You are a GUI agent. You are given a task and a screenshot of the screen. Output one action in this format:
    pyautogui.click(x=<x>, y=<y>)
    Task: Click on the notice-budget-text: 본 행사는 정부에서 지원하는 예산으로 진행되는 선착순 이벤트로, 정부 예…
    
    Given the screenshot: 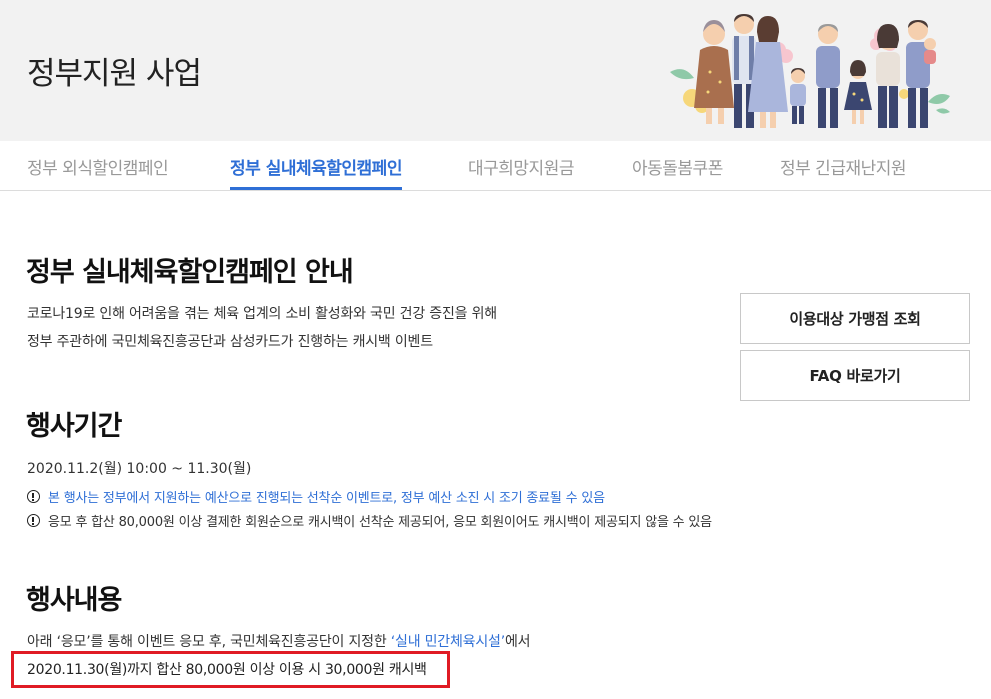 What is the action you would take?
    pyautogui.click(x=326, y=498)
    